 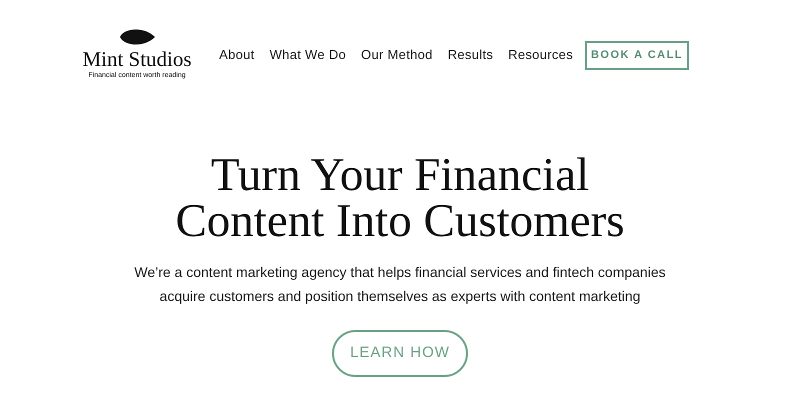 What do you see at coordinates (540, 55) in the screenshot?
I see `nav-link: Resources` at bounding box center [540, 55].